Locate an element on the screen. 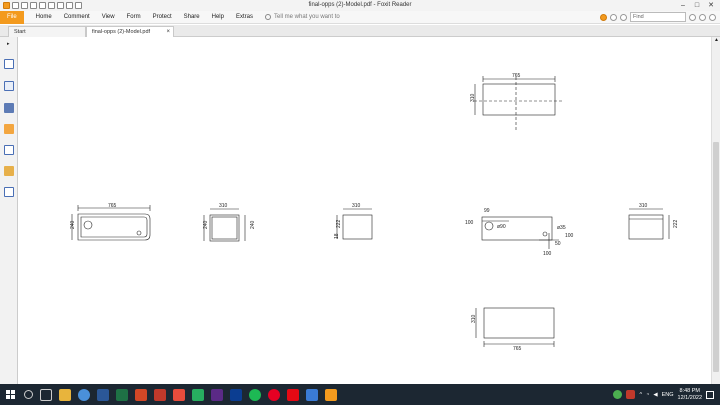 The height and width of the screenshot is (405, 720). menu-form: Form is located at coordinates (134, 17).